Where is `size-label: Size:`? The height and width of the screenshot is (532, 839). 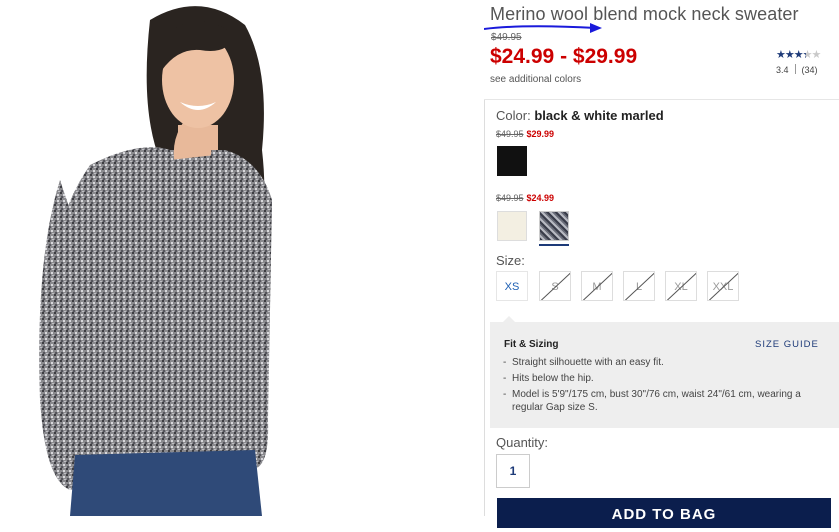
size-label: Size: is located at coordinates (510, 260).